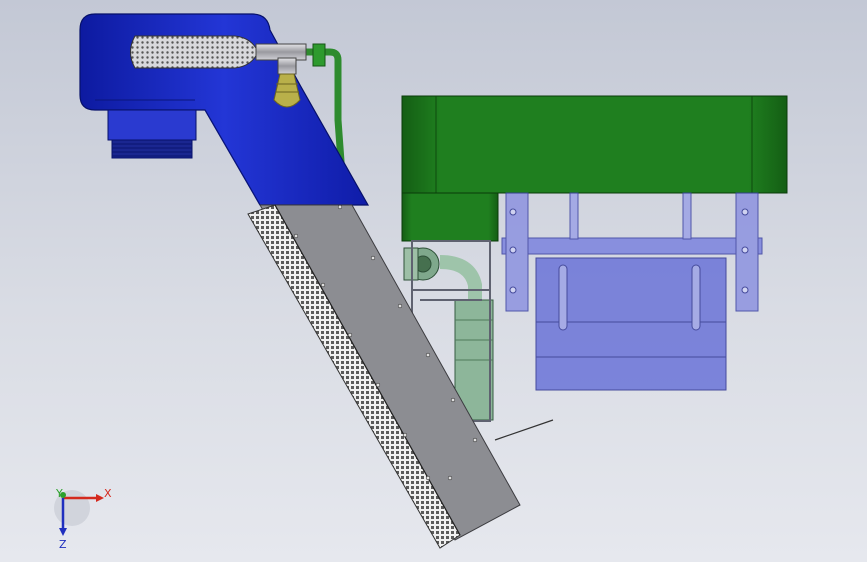 The height and width of the screenshot is (562, 867). What do you see at coordinates (632, 291) in the screenshot?
I see `filter-basket` at bounding box center [632, 291].